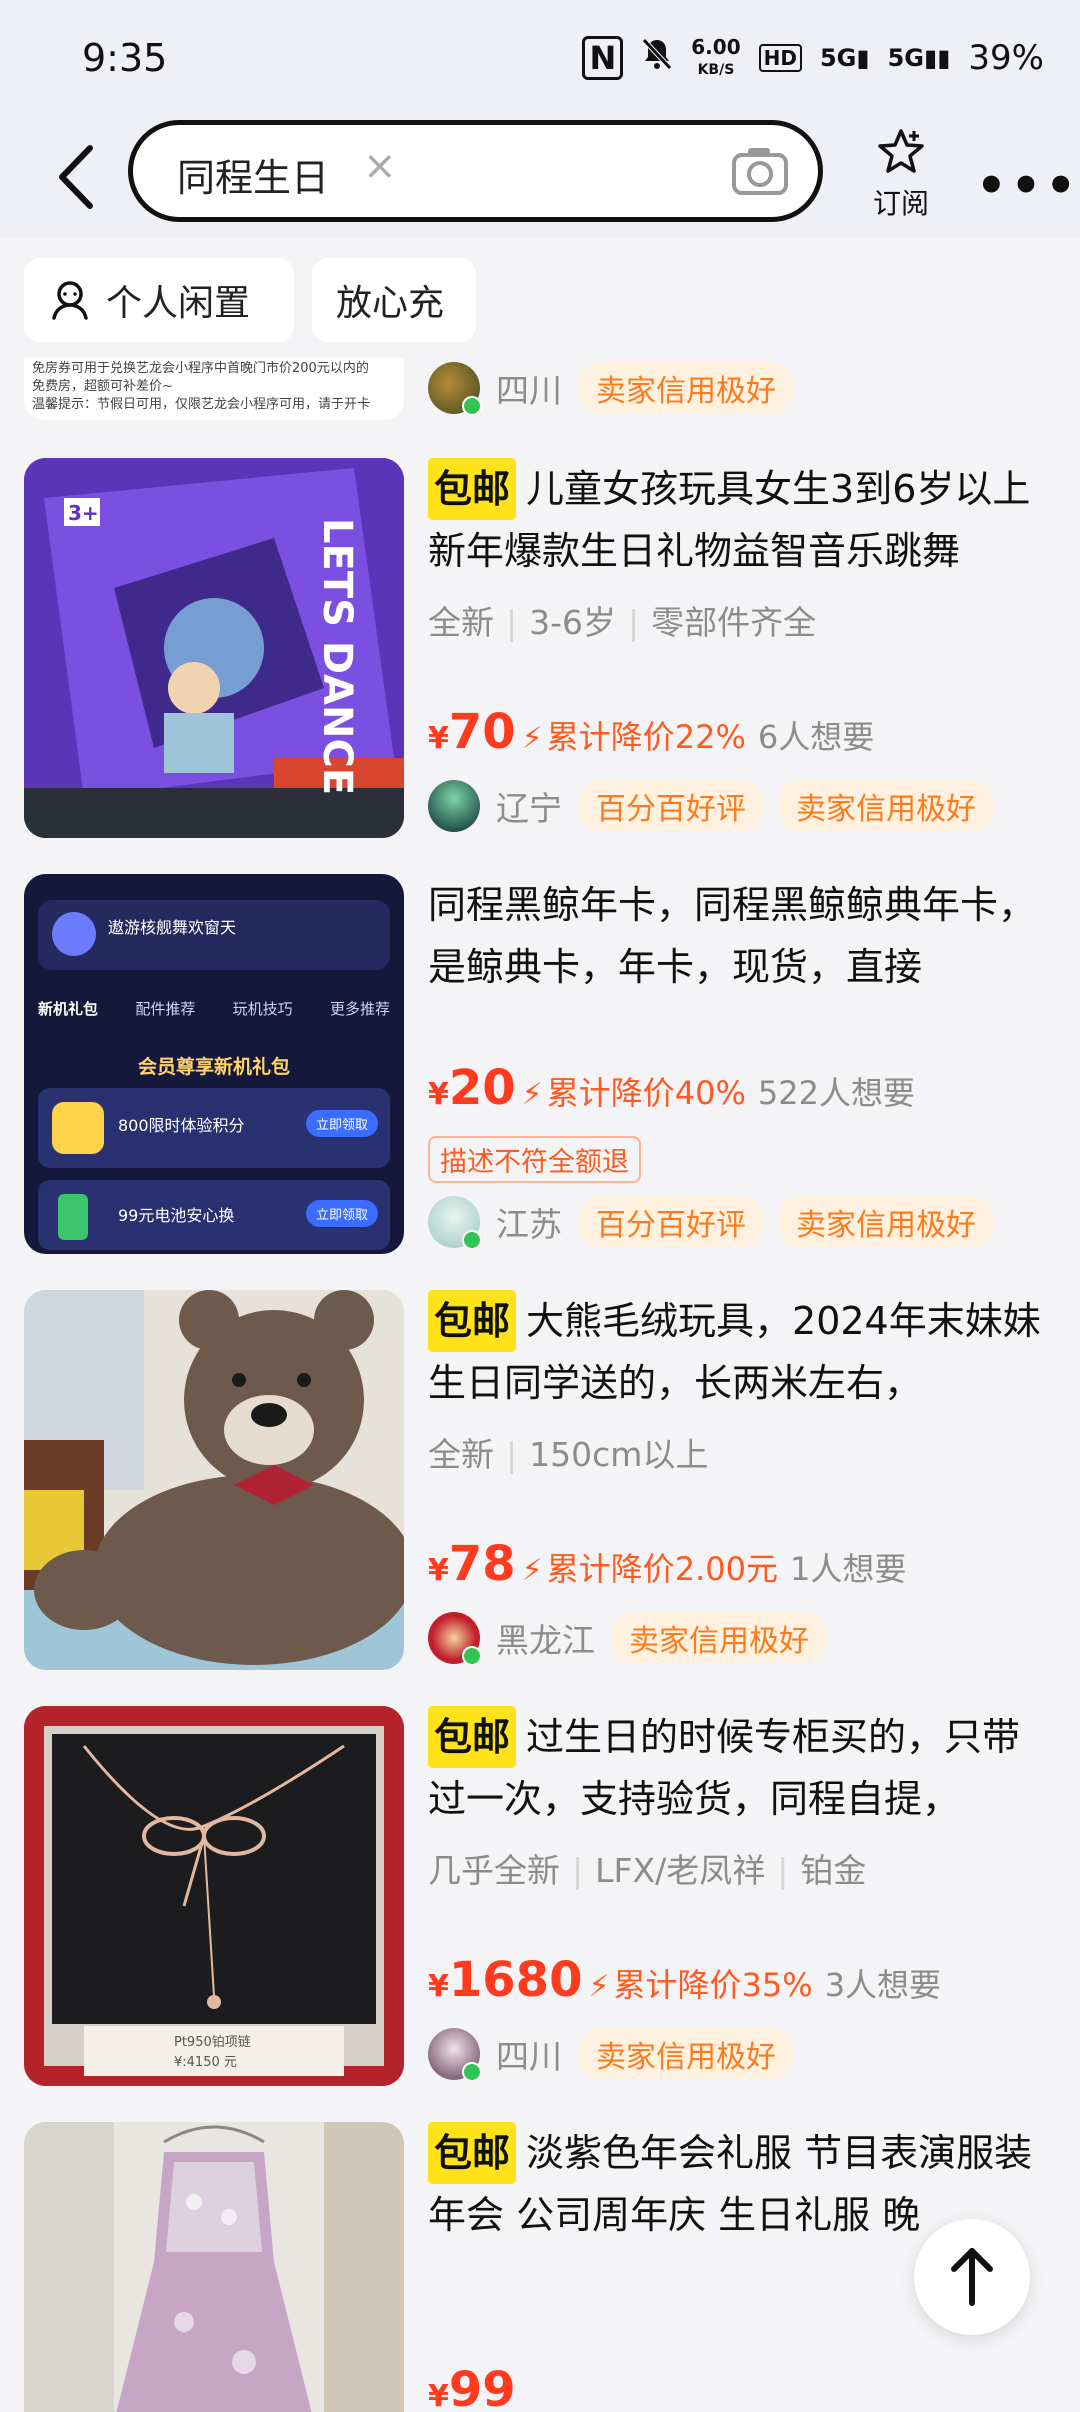 The image size is (1080, 2412). What do you see at coordinates (214, 1896) in the screenshot?
I see `necklace-image: Pt950铂项链 ¥:4150 元` at bounding box center [214, 1896].